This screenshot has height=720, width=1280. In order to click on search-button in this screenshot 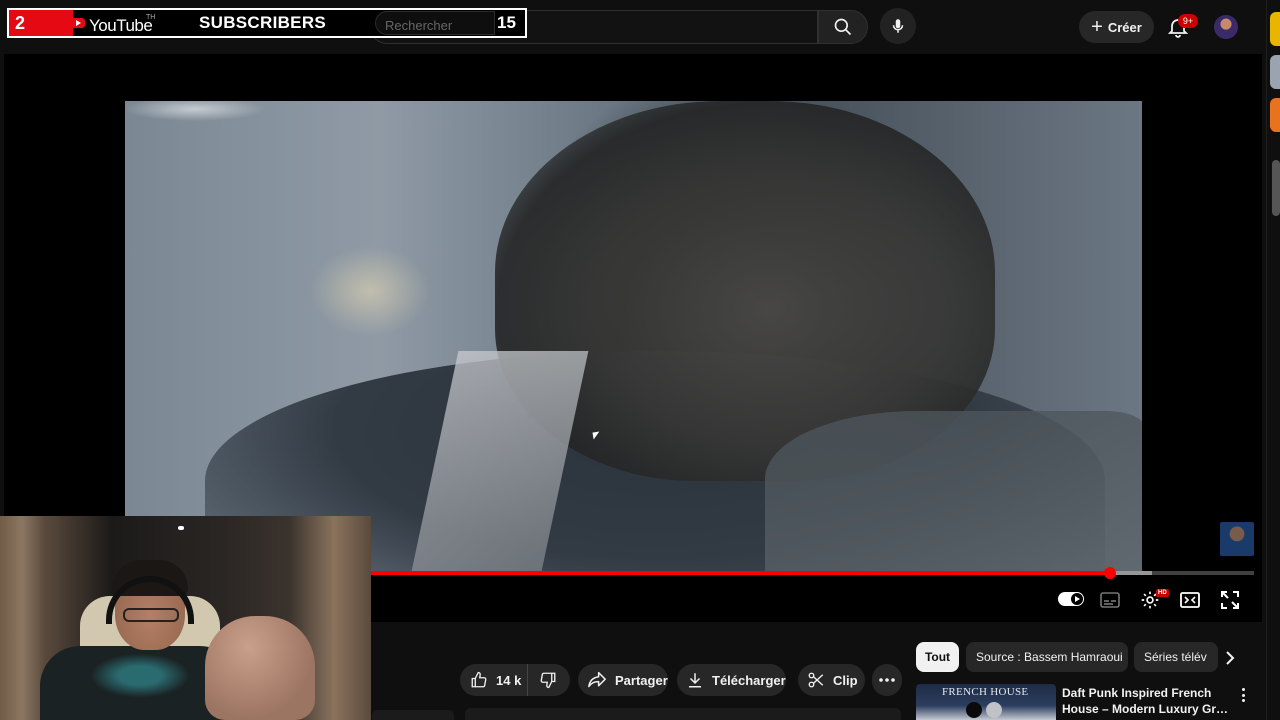, I will do `click(843, 27)`.